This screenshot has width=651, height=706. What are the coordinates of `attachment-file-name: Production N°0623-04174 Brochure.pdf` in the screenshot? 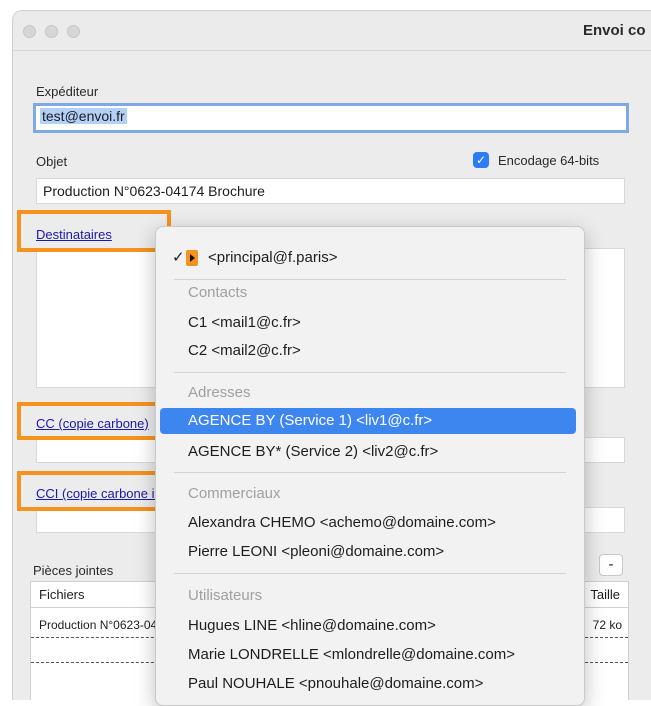 It's located at (100, 625).